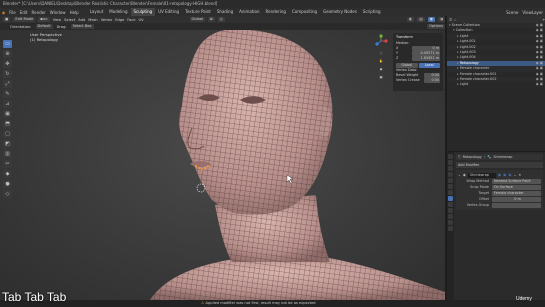  Describe the element at coordinates (107, 20) in the screenshot. I see `vertex-menu: Vertex` at that location.